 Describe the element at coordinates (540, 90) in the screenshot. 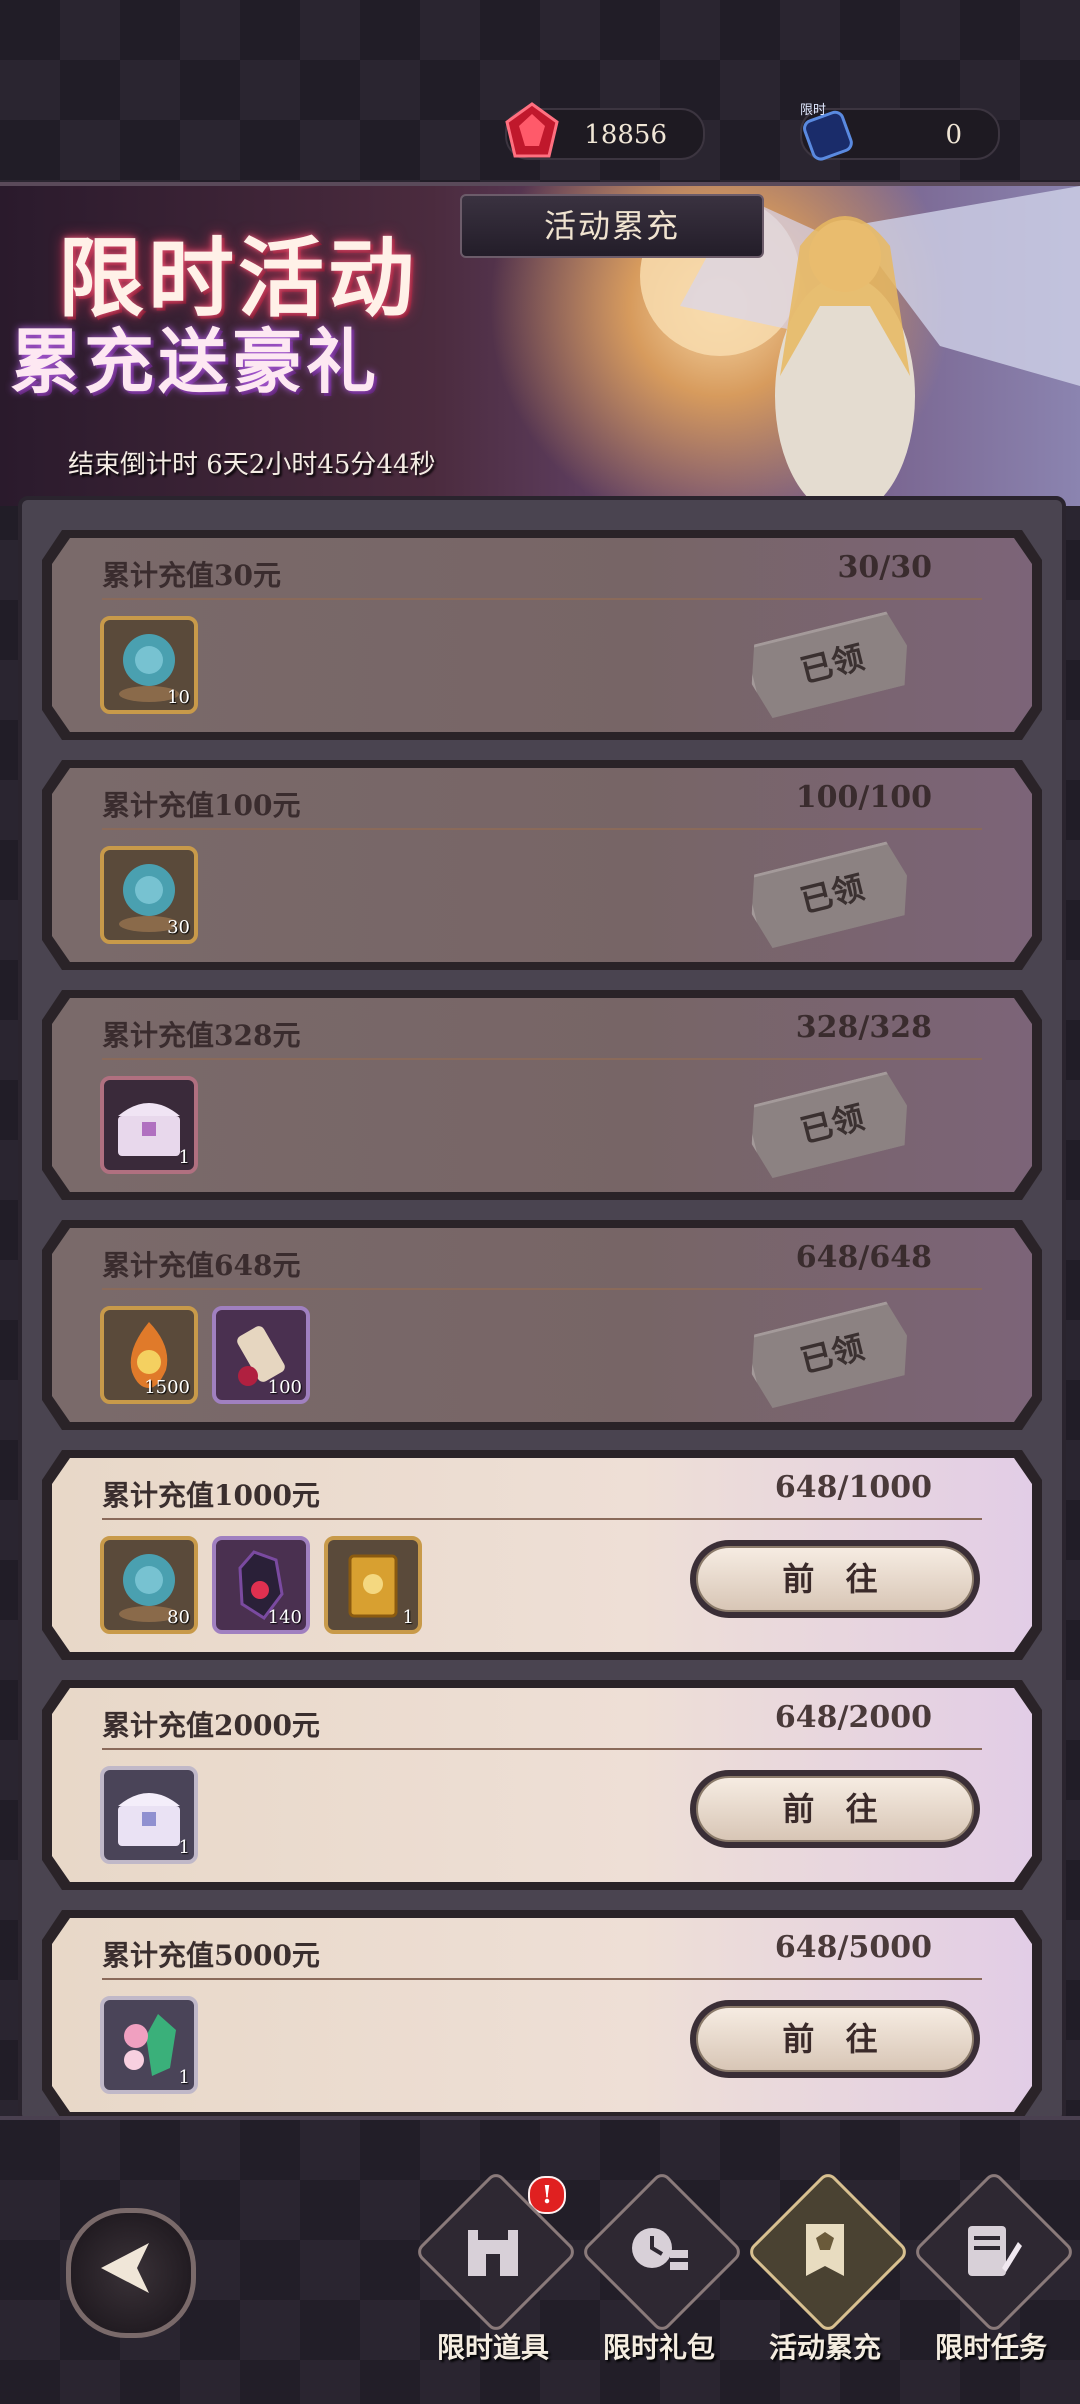

I see `top-bar: 18856 限时 0` at that location.